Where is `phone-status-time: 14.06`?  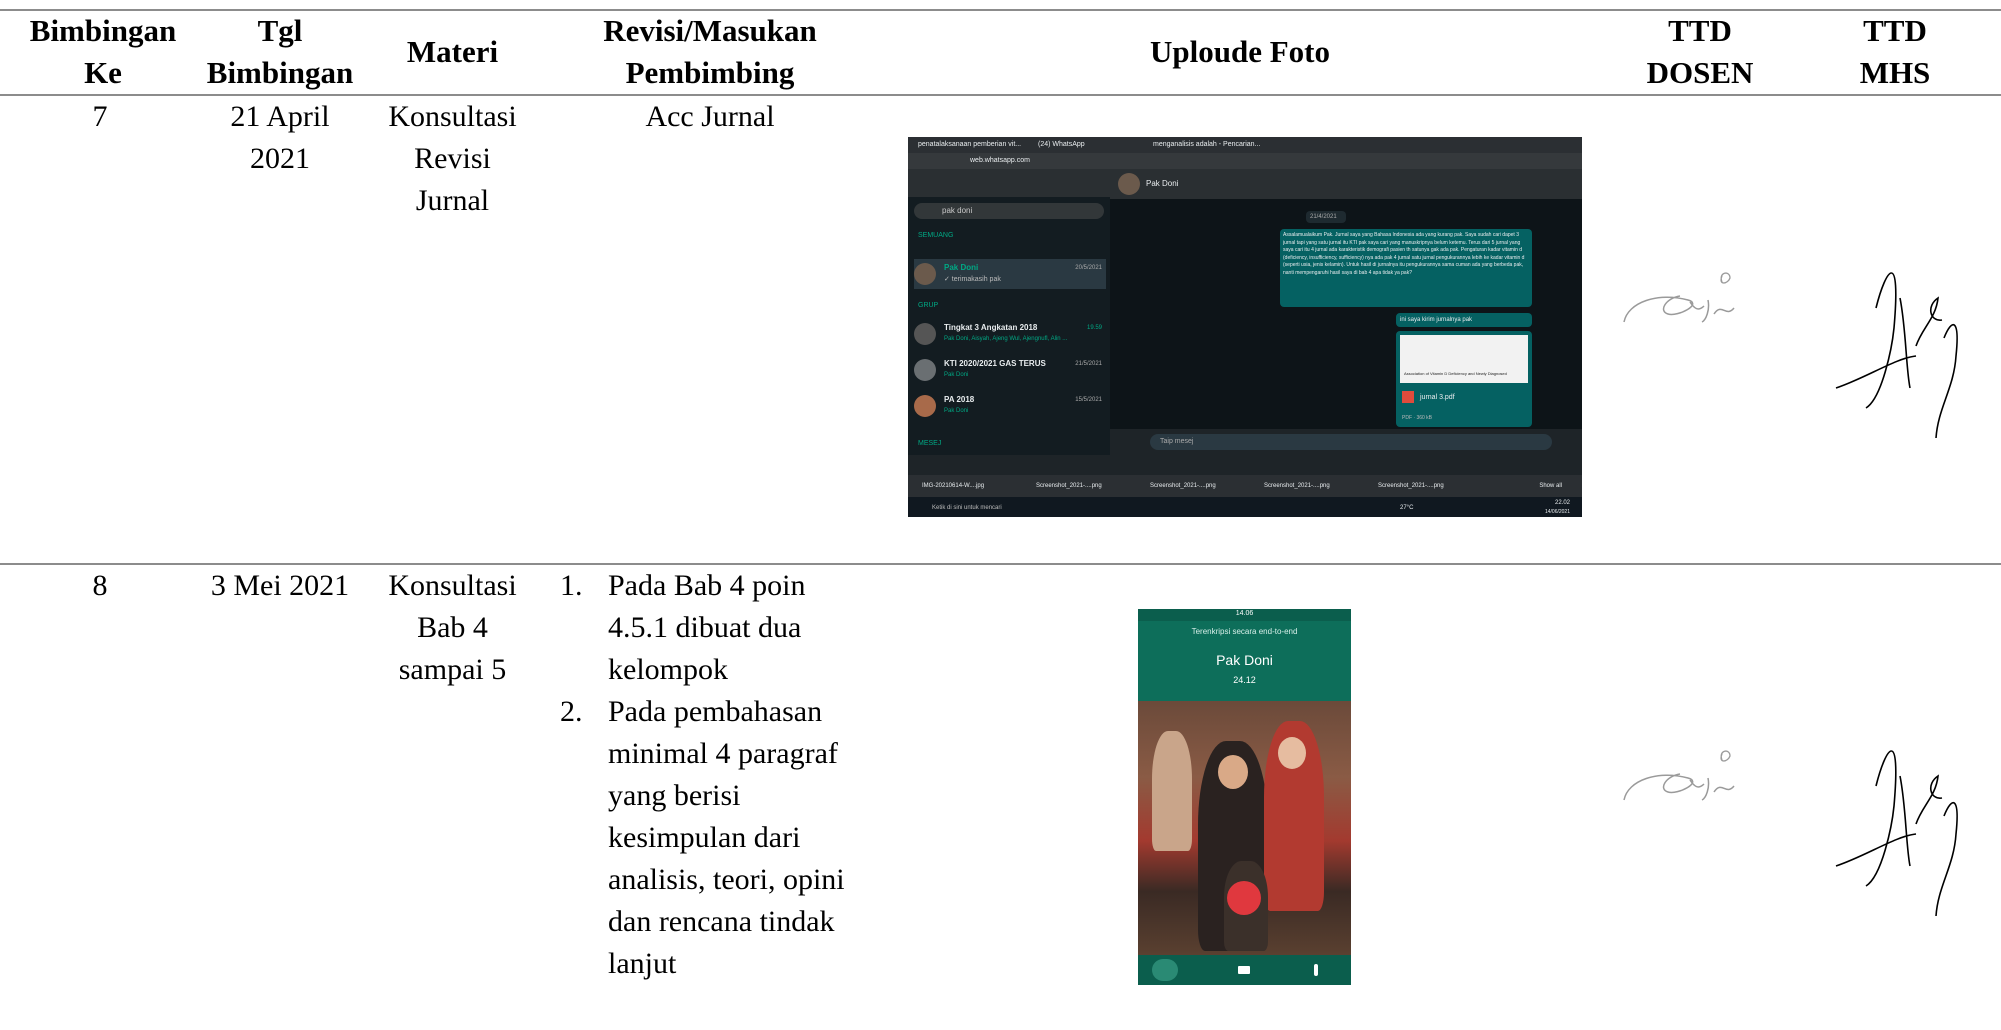 phone-status-time: 14.06 is located at coordinates (1244, 613).